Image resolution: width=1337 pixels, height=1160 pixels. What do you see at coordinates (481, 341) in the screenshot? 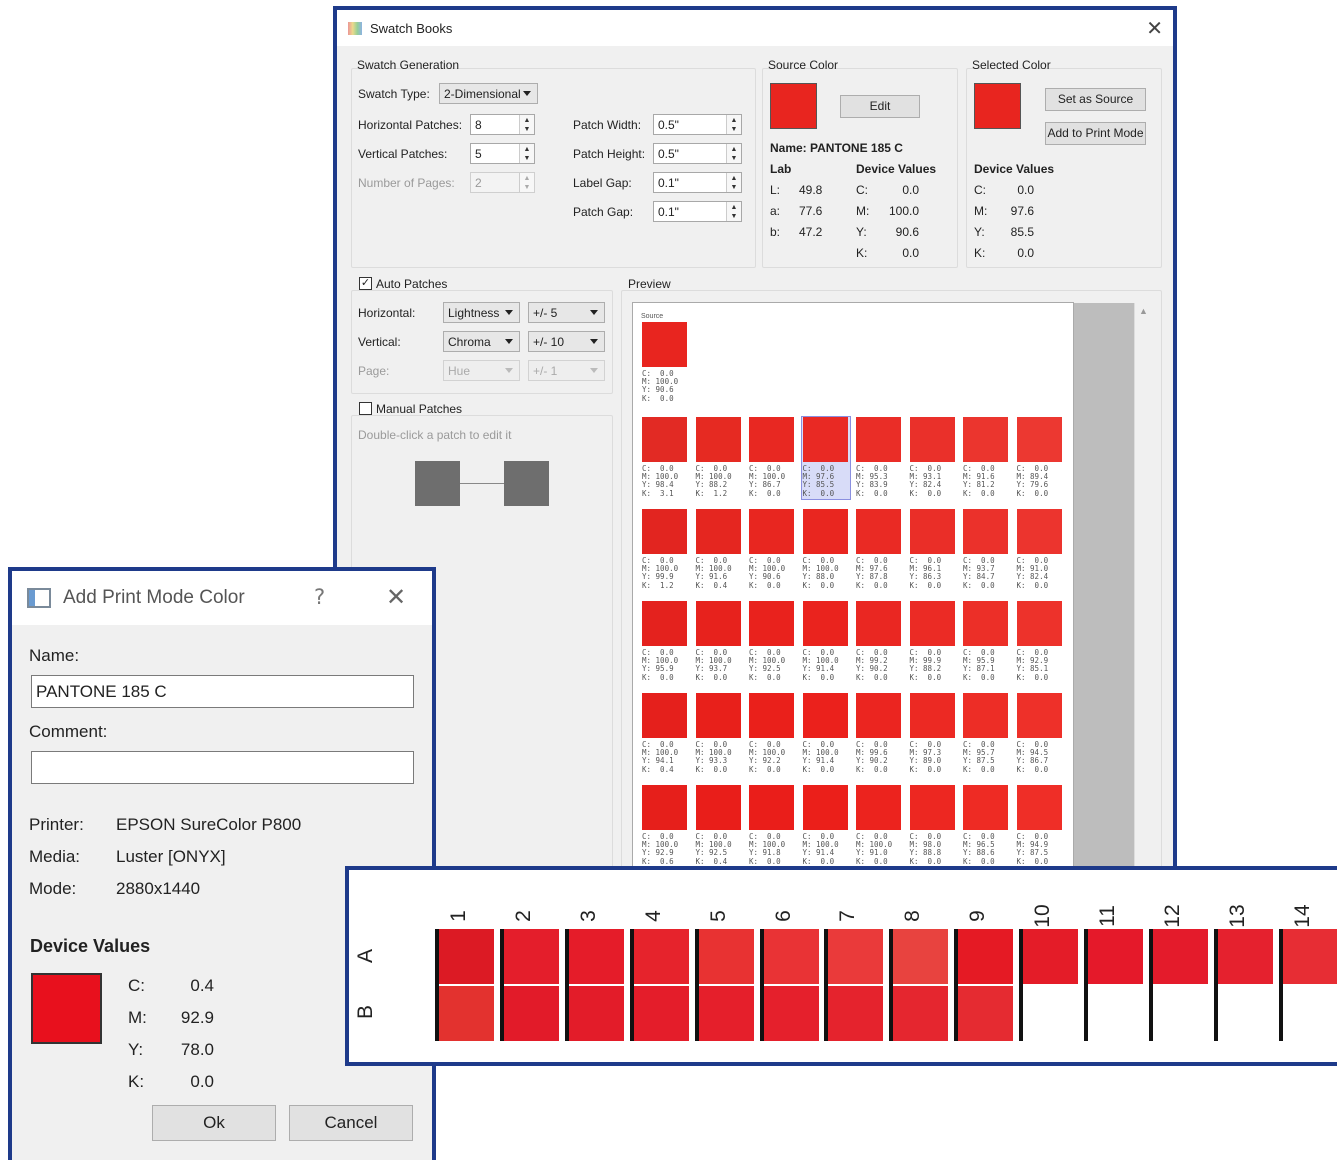
I see `auto-vertical-mode-select: Chroma` at bounding box center [481, 341].